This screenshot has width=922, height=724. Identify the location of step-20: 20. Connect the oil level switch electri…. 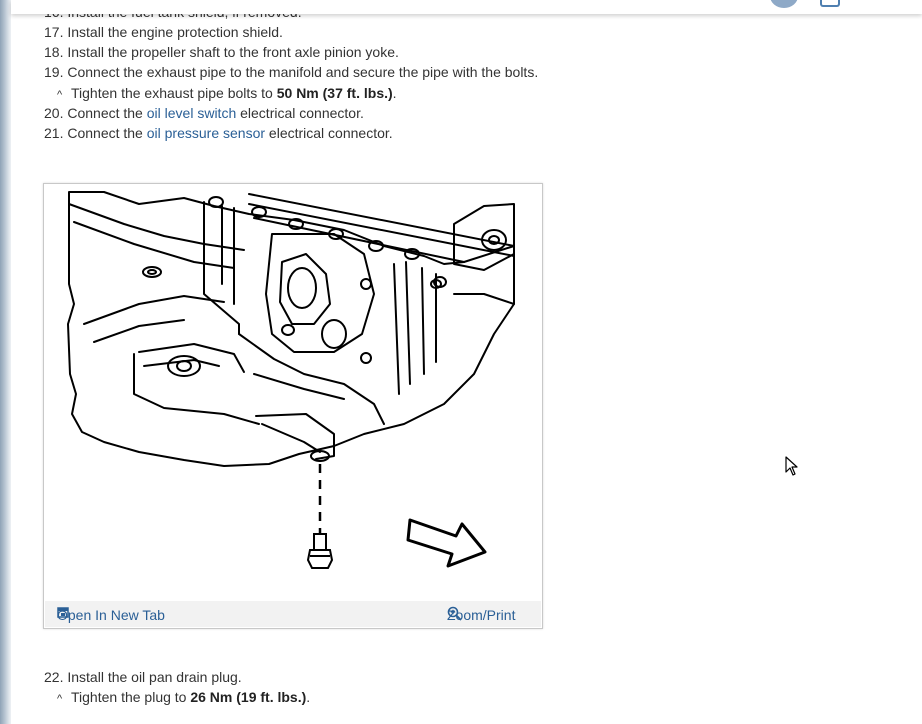
(204, 113).